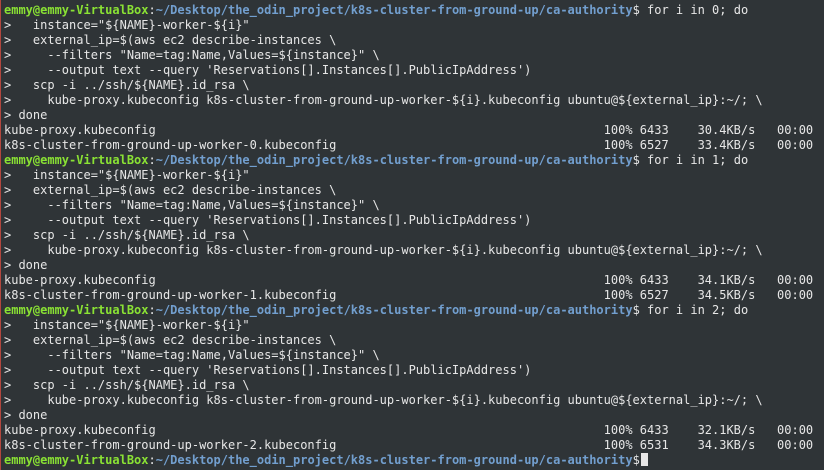 This screenshot has width=824, height=470. Describe the element at coordinates (644, 459) in the screenshot. I see `text-cursor` at that location.